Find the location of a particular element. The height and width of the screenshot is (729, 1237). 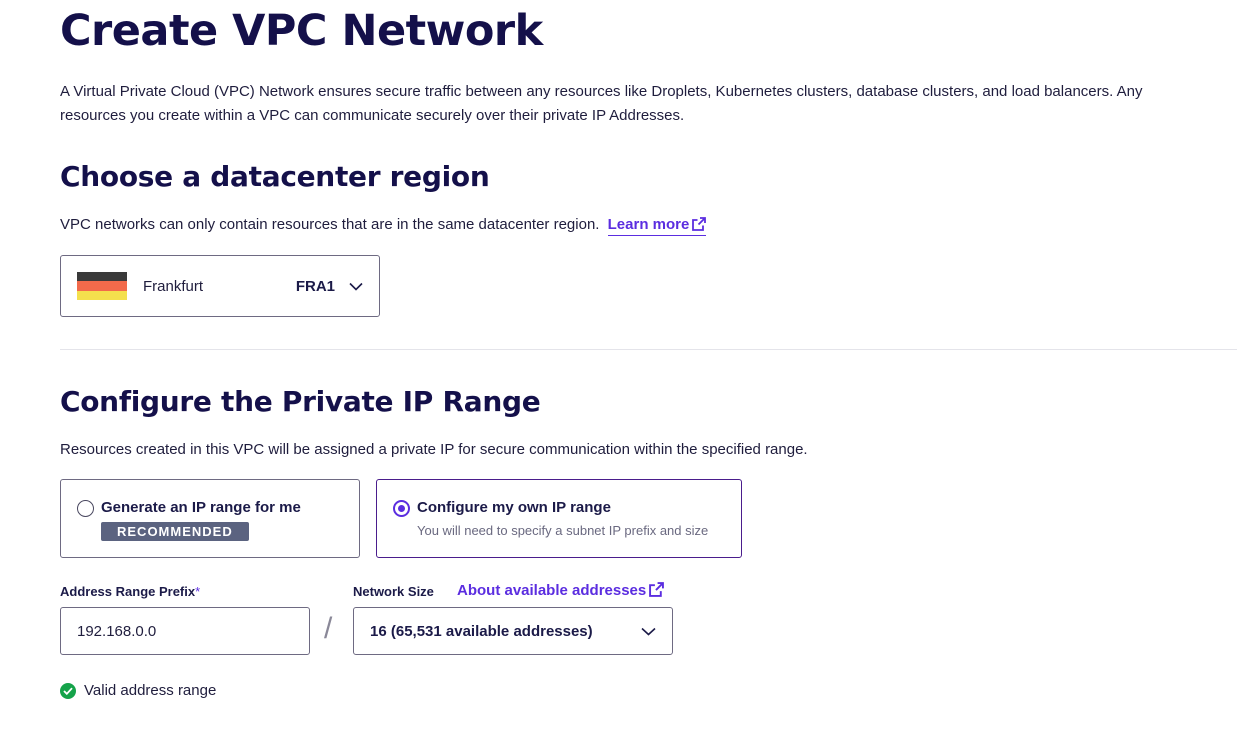

section-divider is located at coordinates (648, 349).